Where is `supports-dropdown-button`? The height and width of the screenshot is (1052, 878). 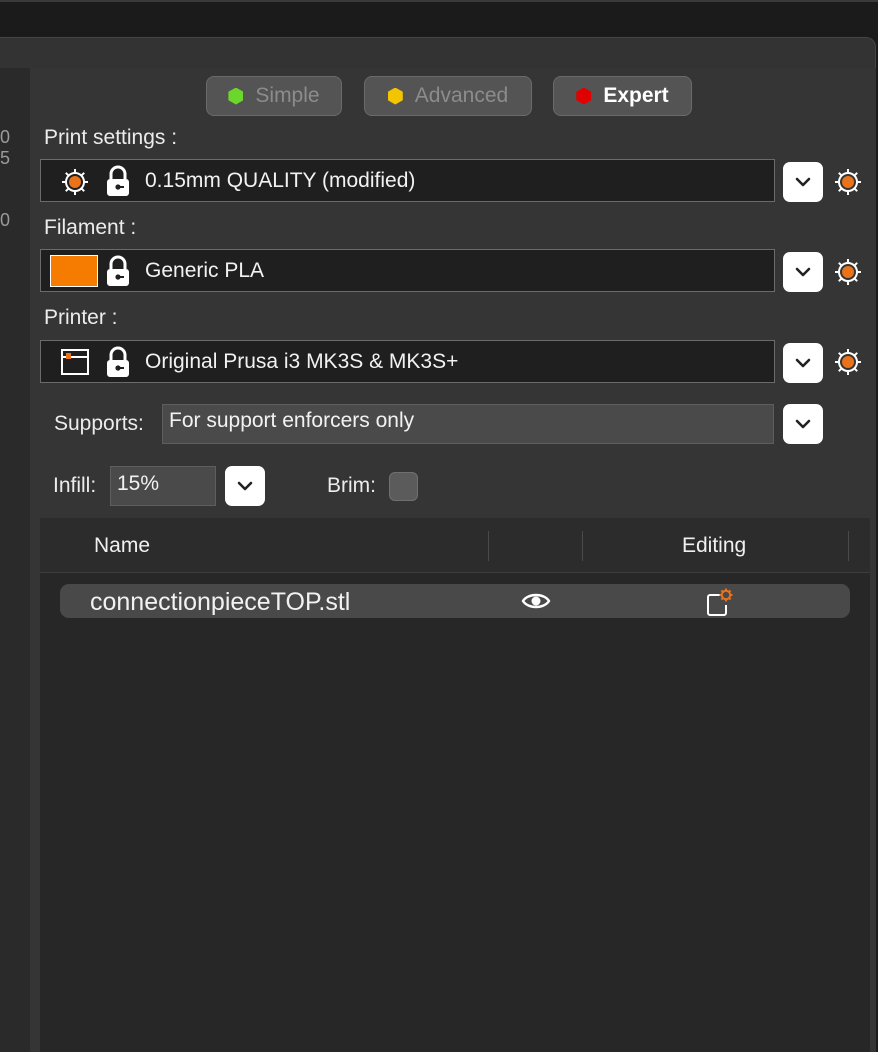 supports-dropdown-button is located at coordinates (803, 424).